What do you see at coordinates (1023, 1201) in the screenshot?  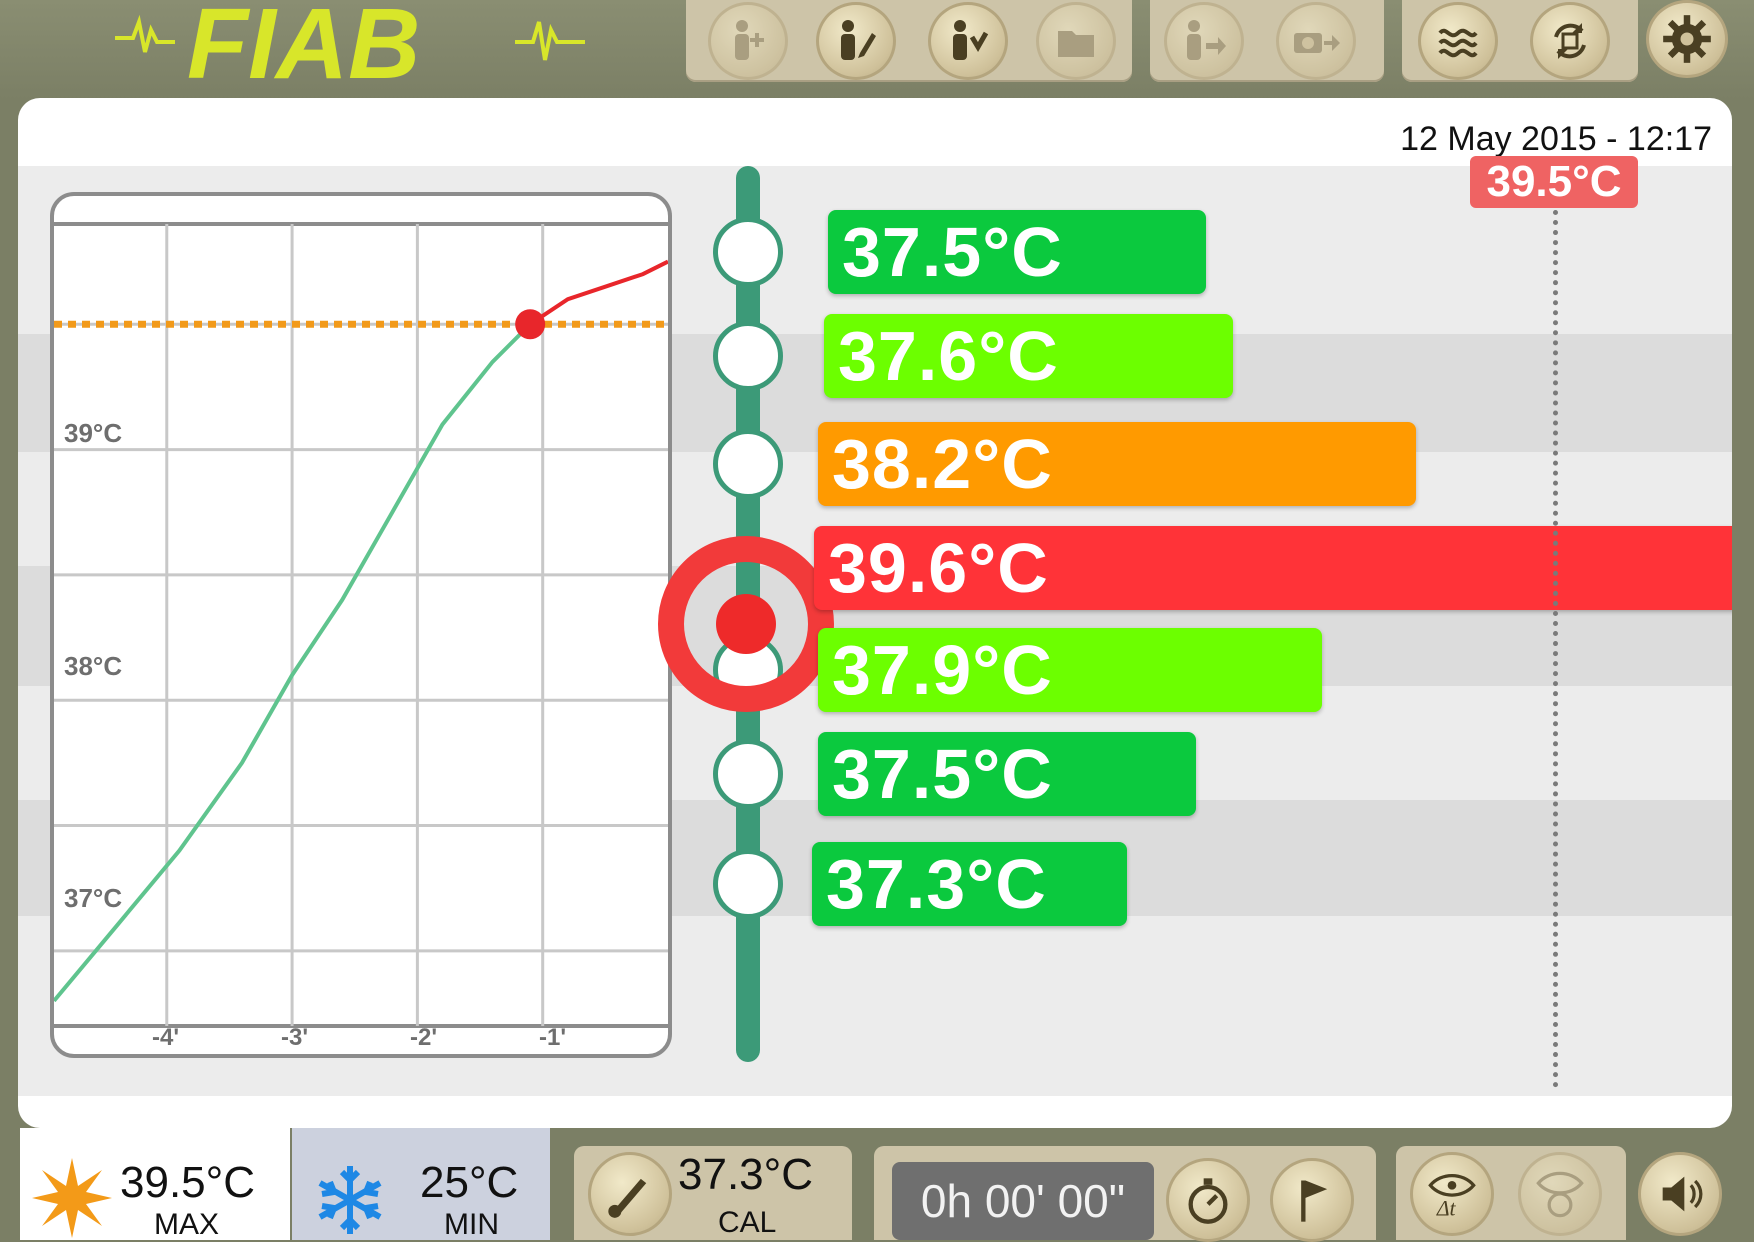 I see `elapsed-timer: 0h 00' 00"` at bounding box center [1023, 1201].